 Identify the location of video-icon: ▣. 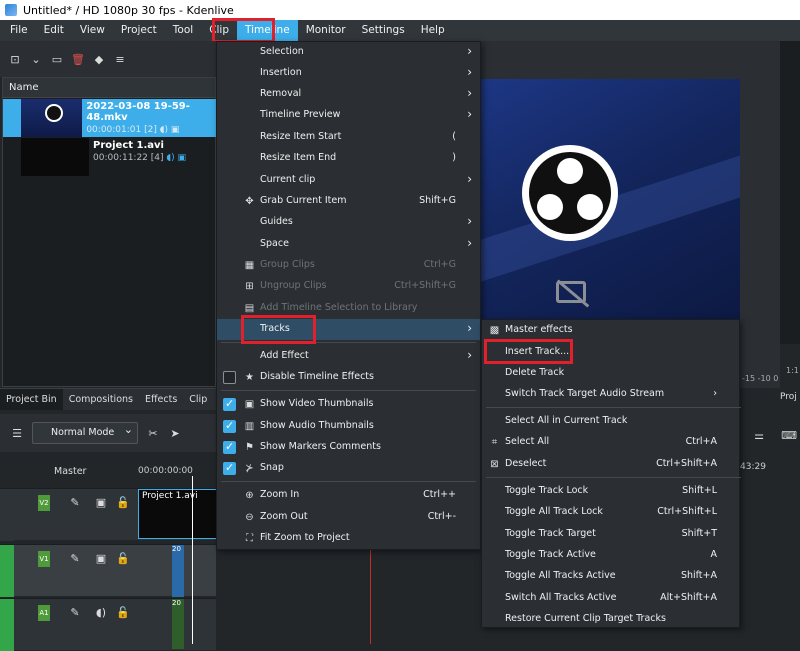
(175, 130).